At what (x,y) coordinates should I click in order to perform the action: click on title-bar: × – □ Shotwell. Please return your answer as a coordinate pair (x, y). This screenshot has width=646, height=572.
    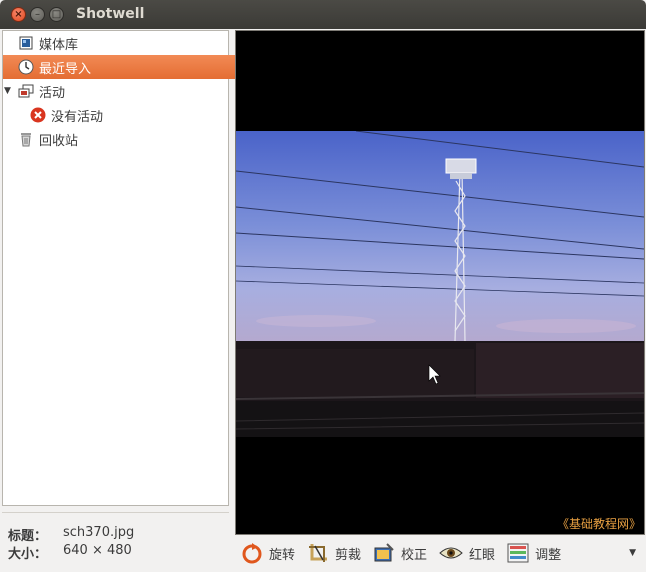
    Looking at the image, I should click on (323, 14).